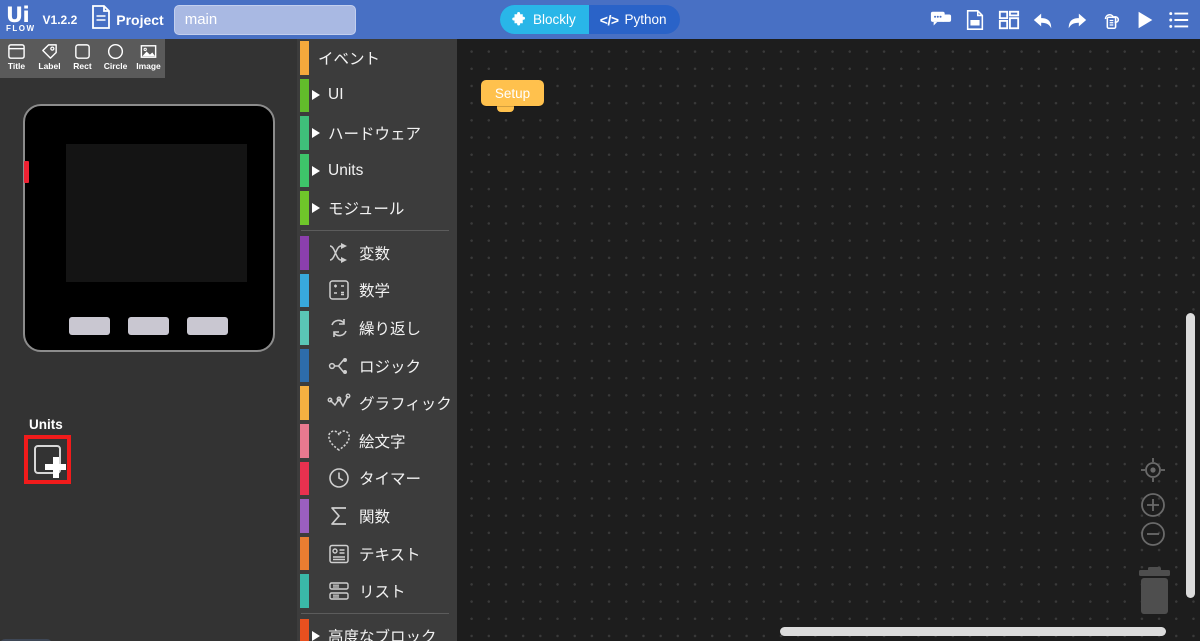 The height and width of the screenshot is (641, 1200). Describe the element at coordinates (16, 58) in the screenshot. I see `widget-title: Title` at that location.